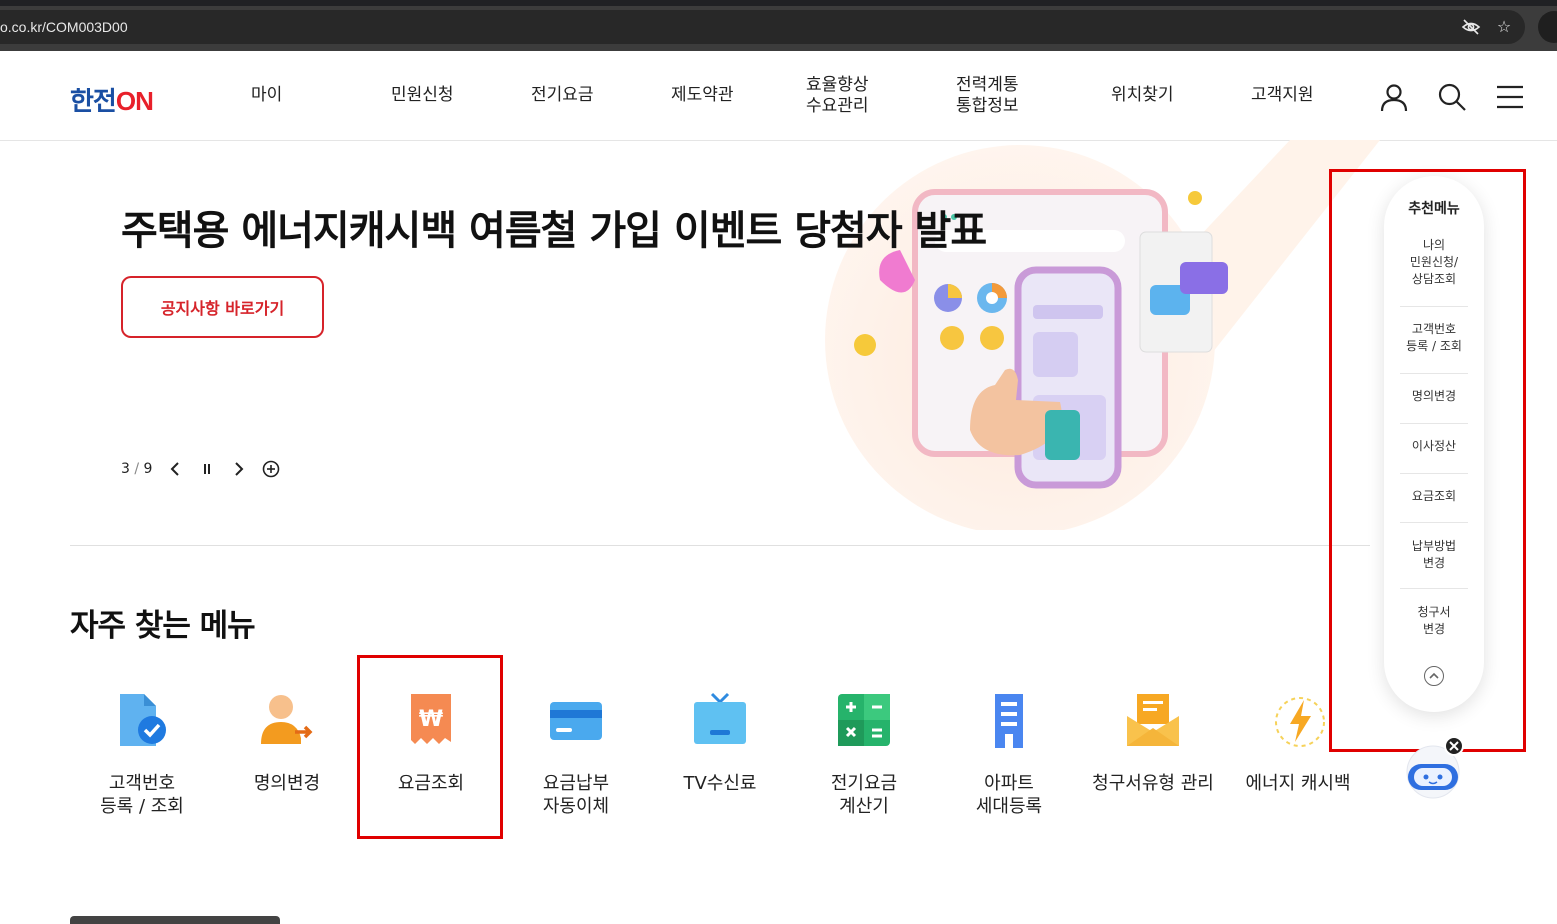  What do you see at coordinates (1504, 27) in the screenshot?
I see `bookmark-star-icon: ☆` at bounding box center [1504, 27].